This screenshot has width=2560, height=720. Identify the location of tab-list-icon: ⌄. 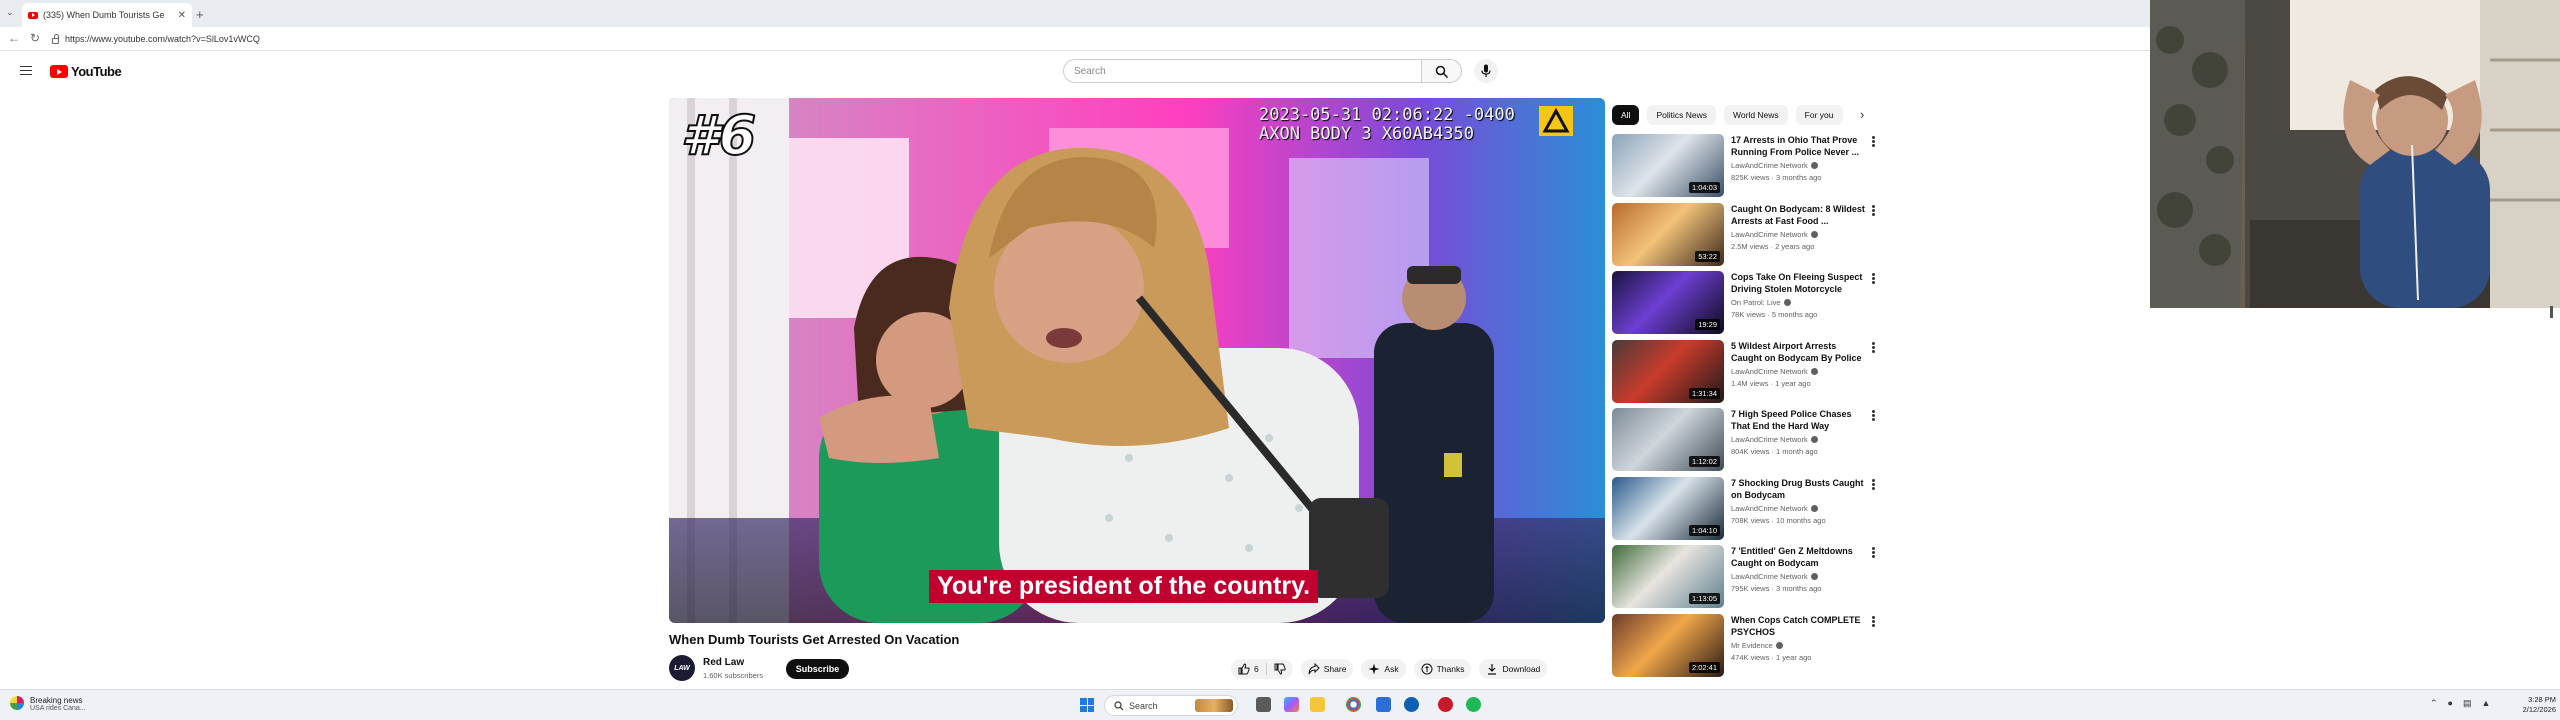
(10, 12).